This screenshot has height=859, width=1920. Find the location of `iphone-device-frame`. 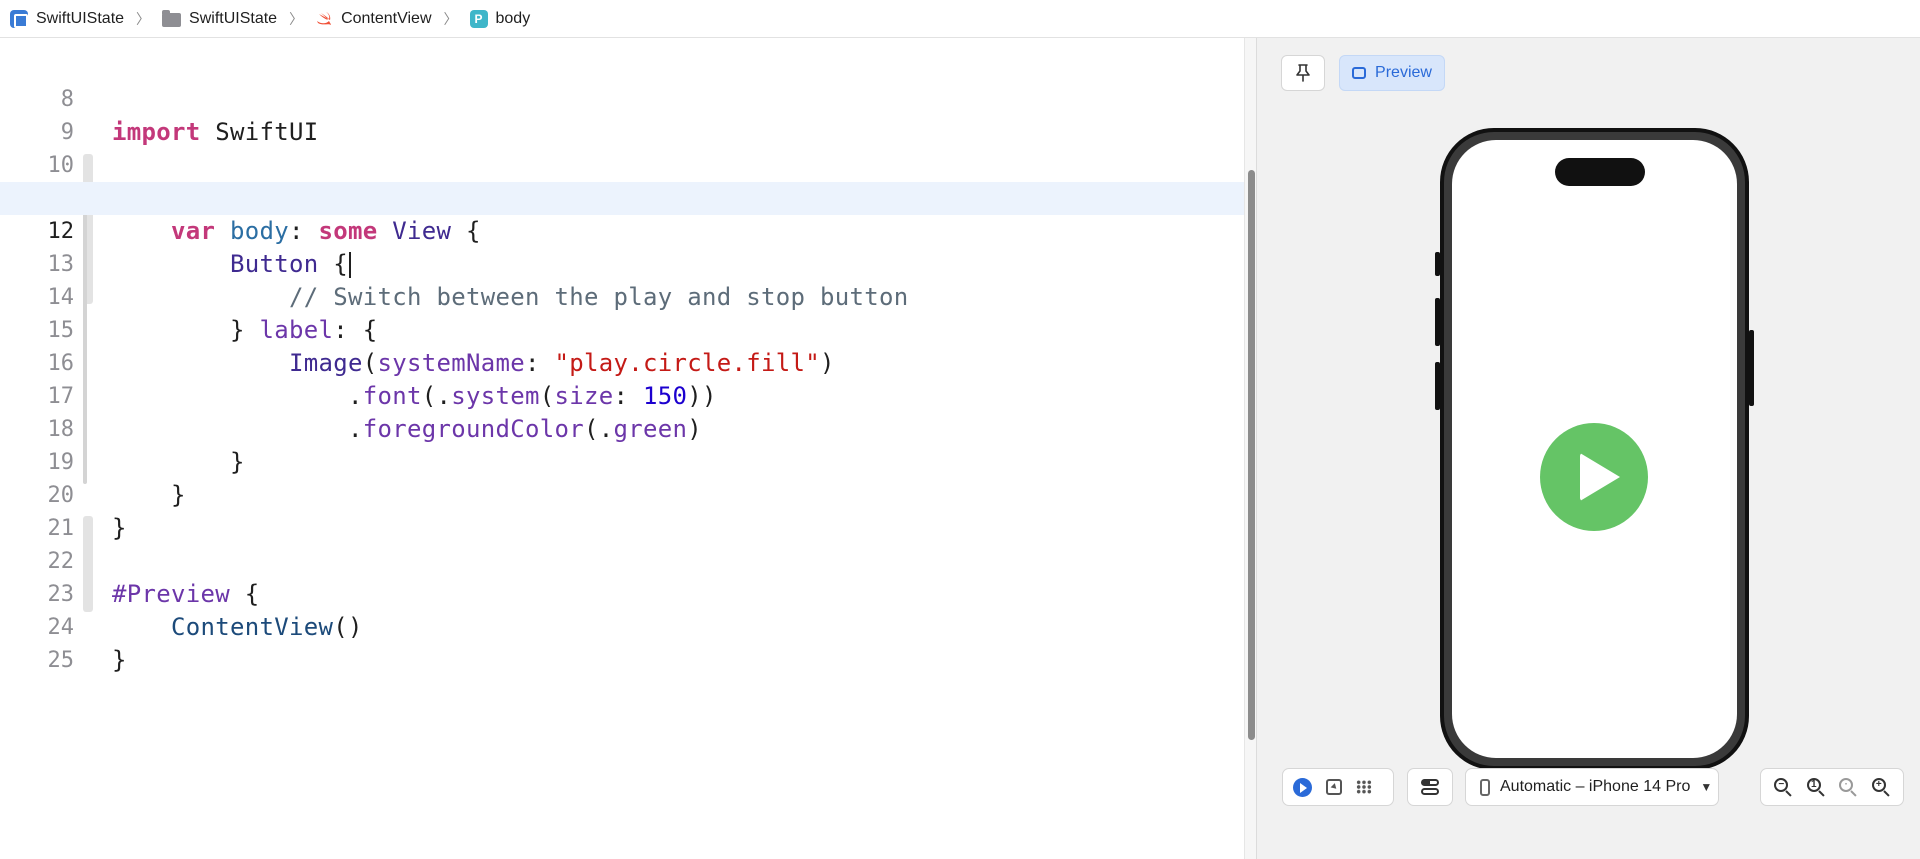

iphone-device-frame is located at coordinates (1594, 449).